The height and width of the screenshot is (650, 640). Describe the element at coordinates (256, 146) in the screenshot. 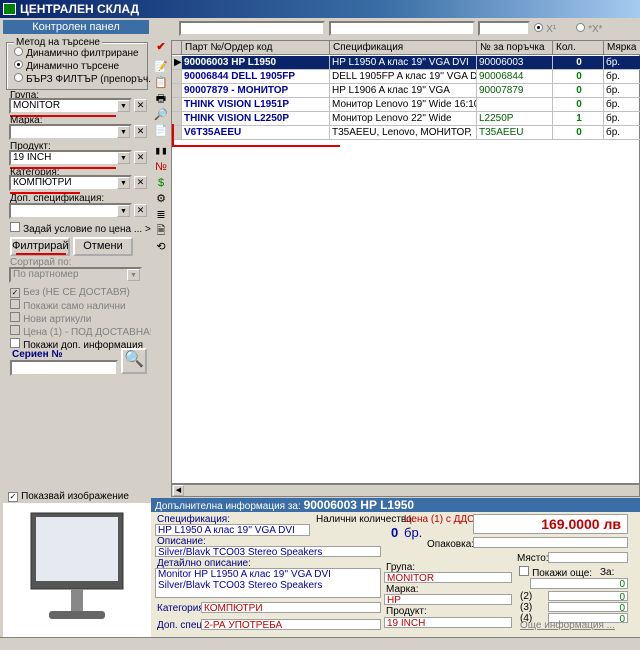

I see `annotation-underline` at that location.